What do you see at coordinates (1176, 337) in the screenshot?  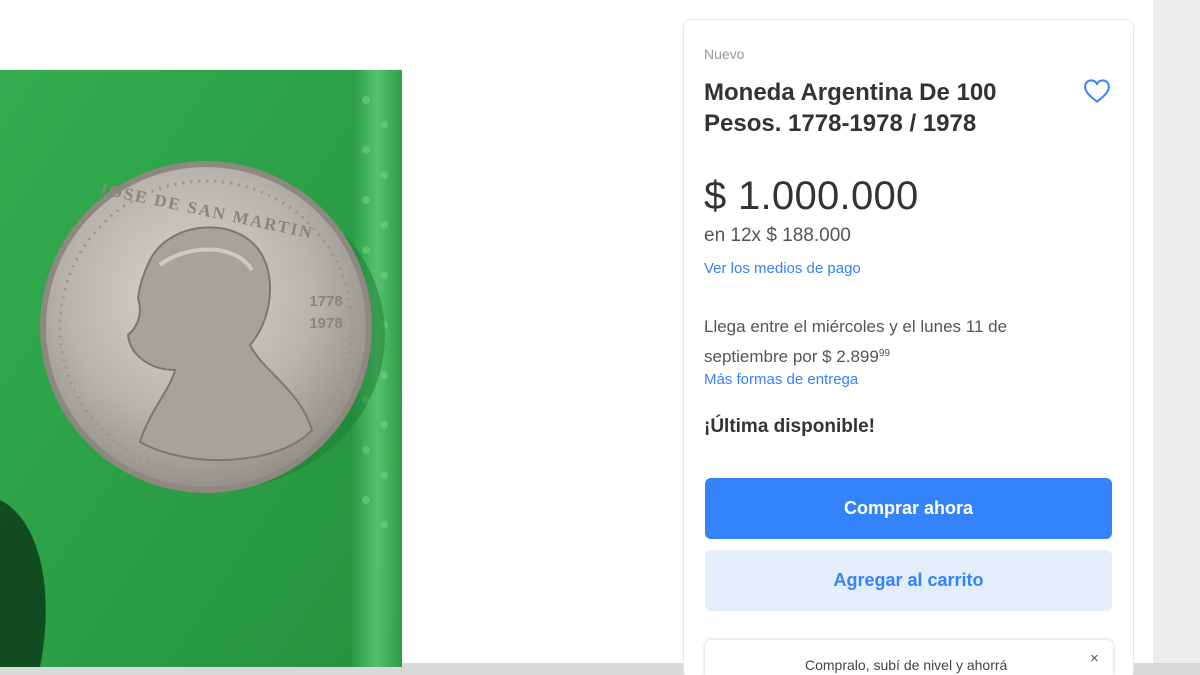 I see `page-side-strip` at bounding box center [1176, 337].